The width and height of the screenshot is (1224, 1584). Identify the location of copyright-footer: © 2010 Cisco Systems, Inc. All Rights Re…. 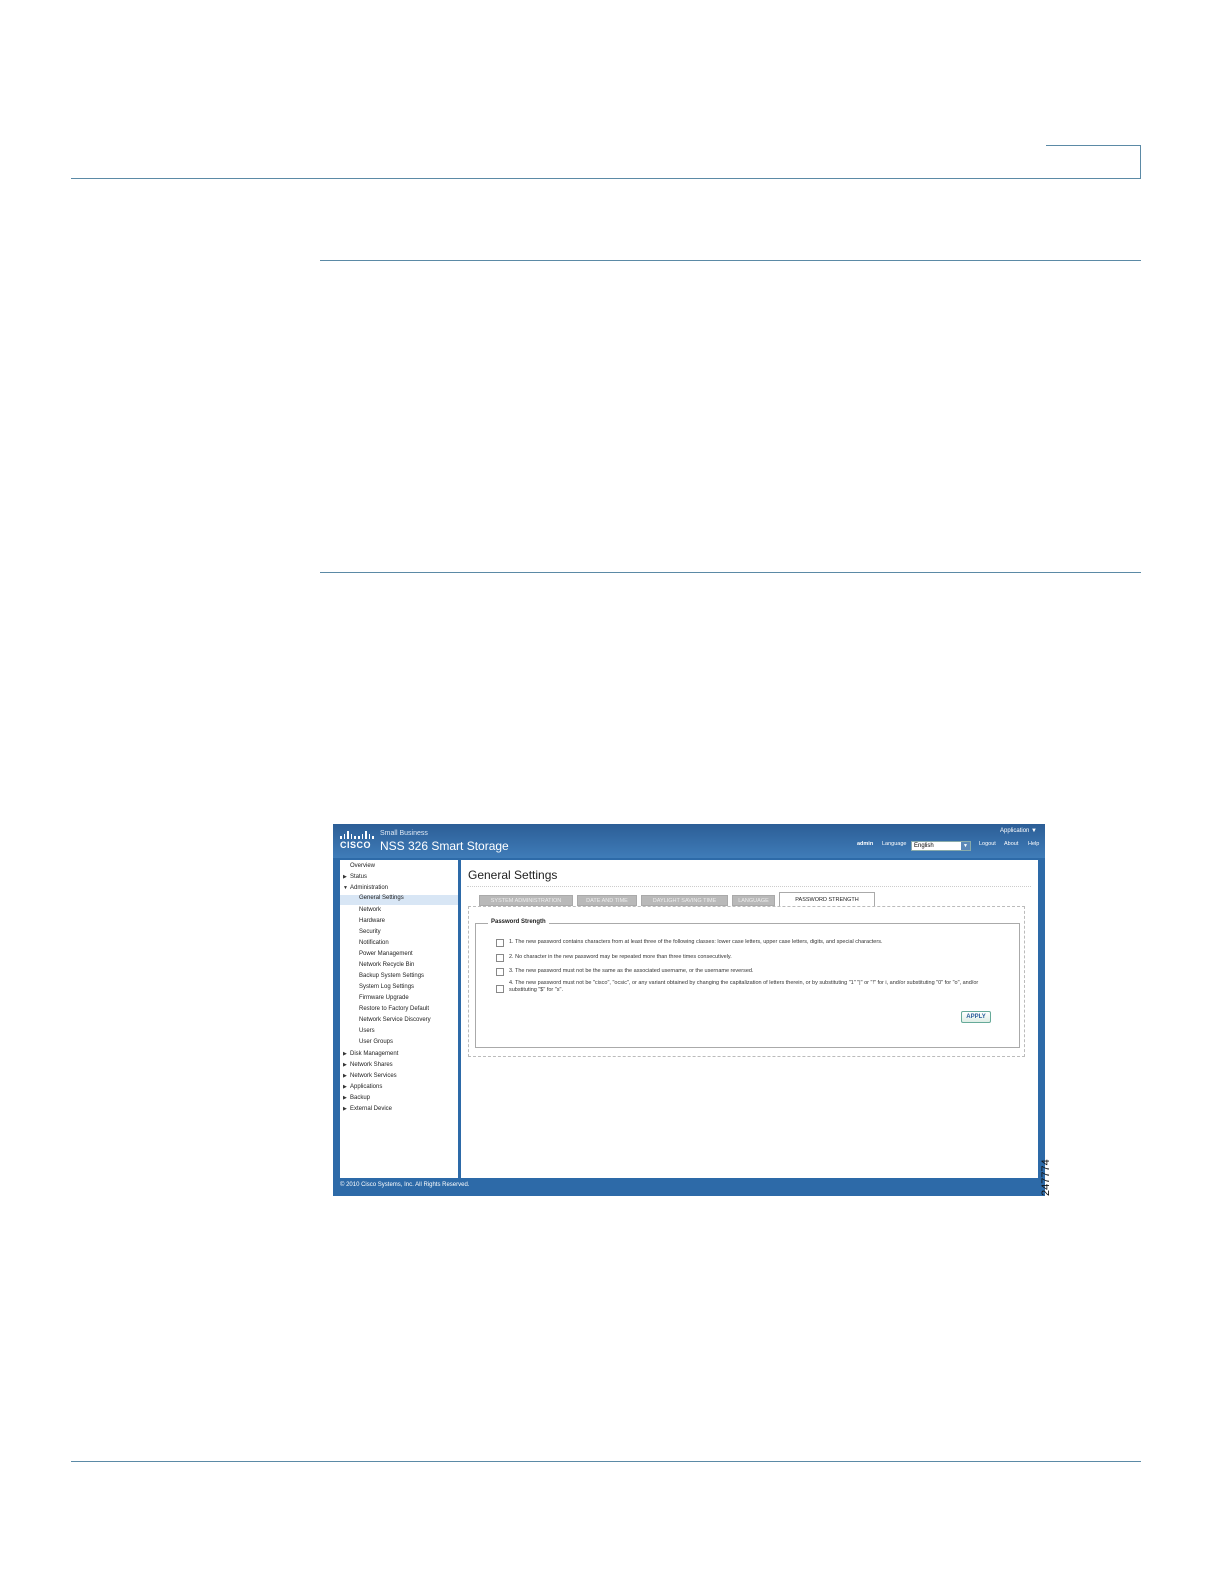
(405, 1185).